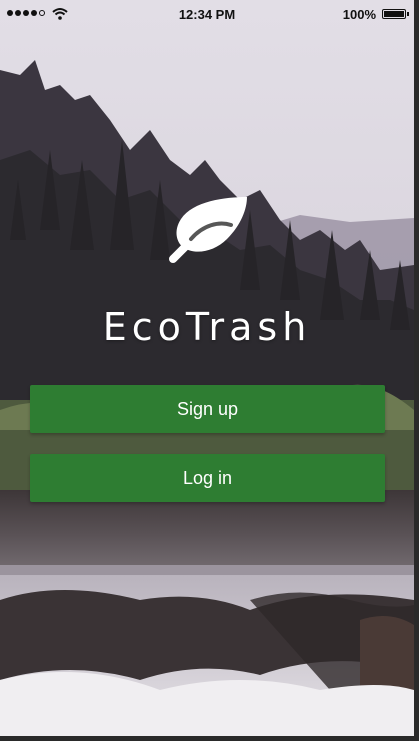 This screenshot has width=419, height=741. What do you see at coordinates (359, 14) in the screenshot?
I see `battery-percent: 100%` at bounding box center [359, 14].